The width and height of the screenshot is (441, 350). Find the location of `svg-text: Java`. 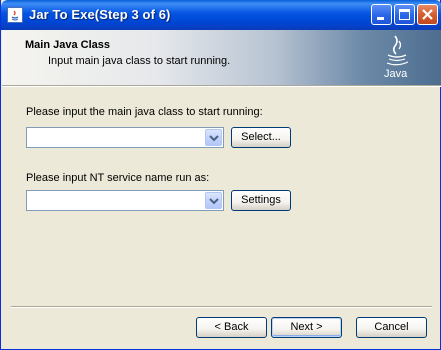

svg-text: Java is located at coordinates (396, 74).